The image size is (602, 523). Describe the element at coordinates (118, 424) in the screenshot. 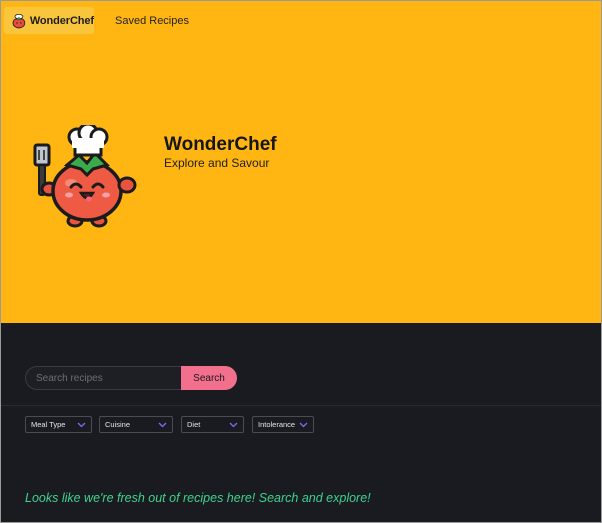

I see `cuisine-label: Cuisine` at that location.